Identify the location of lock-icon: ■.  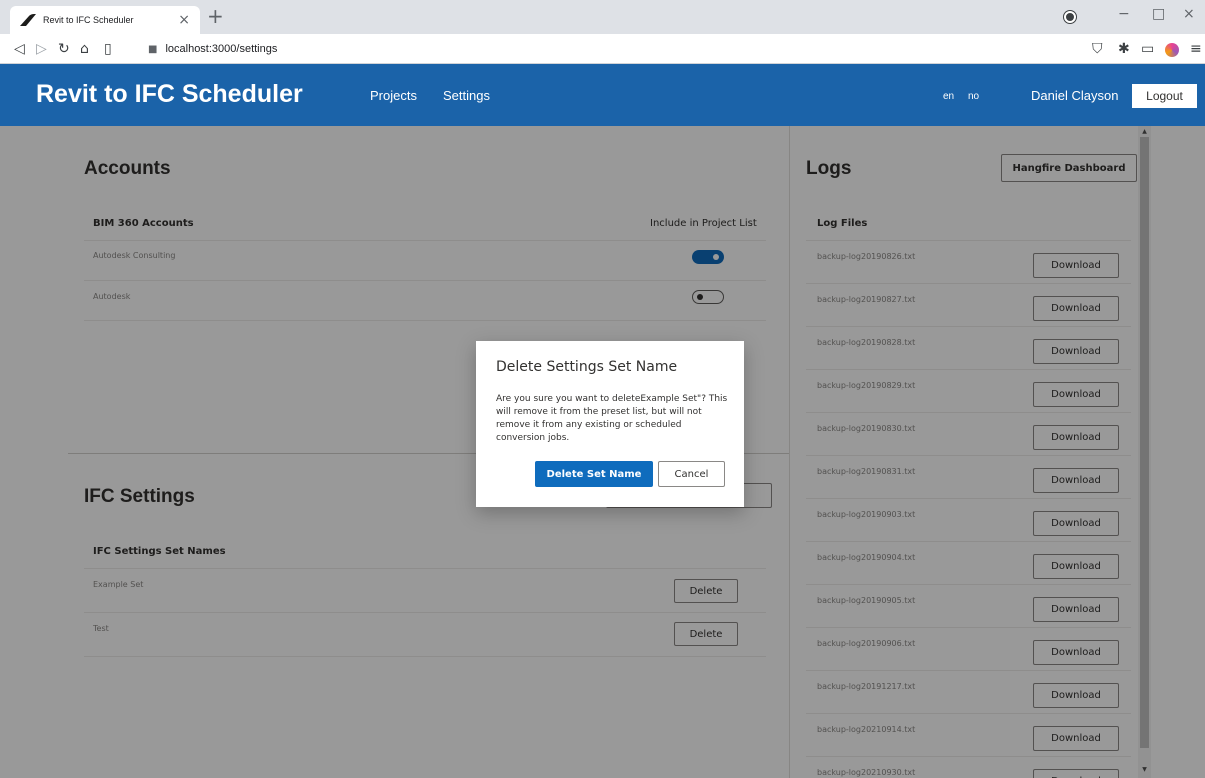
(153, 49).